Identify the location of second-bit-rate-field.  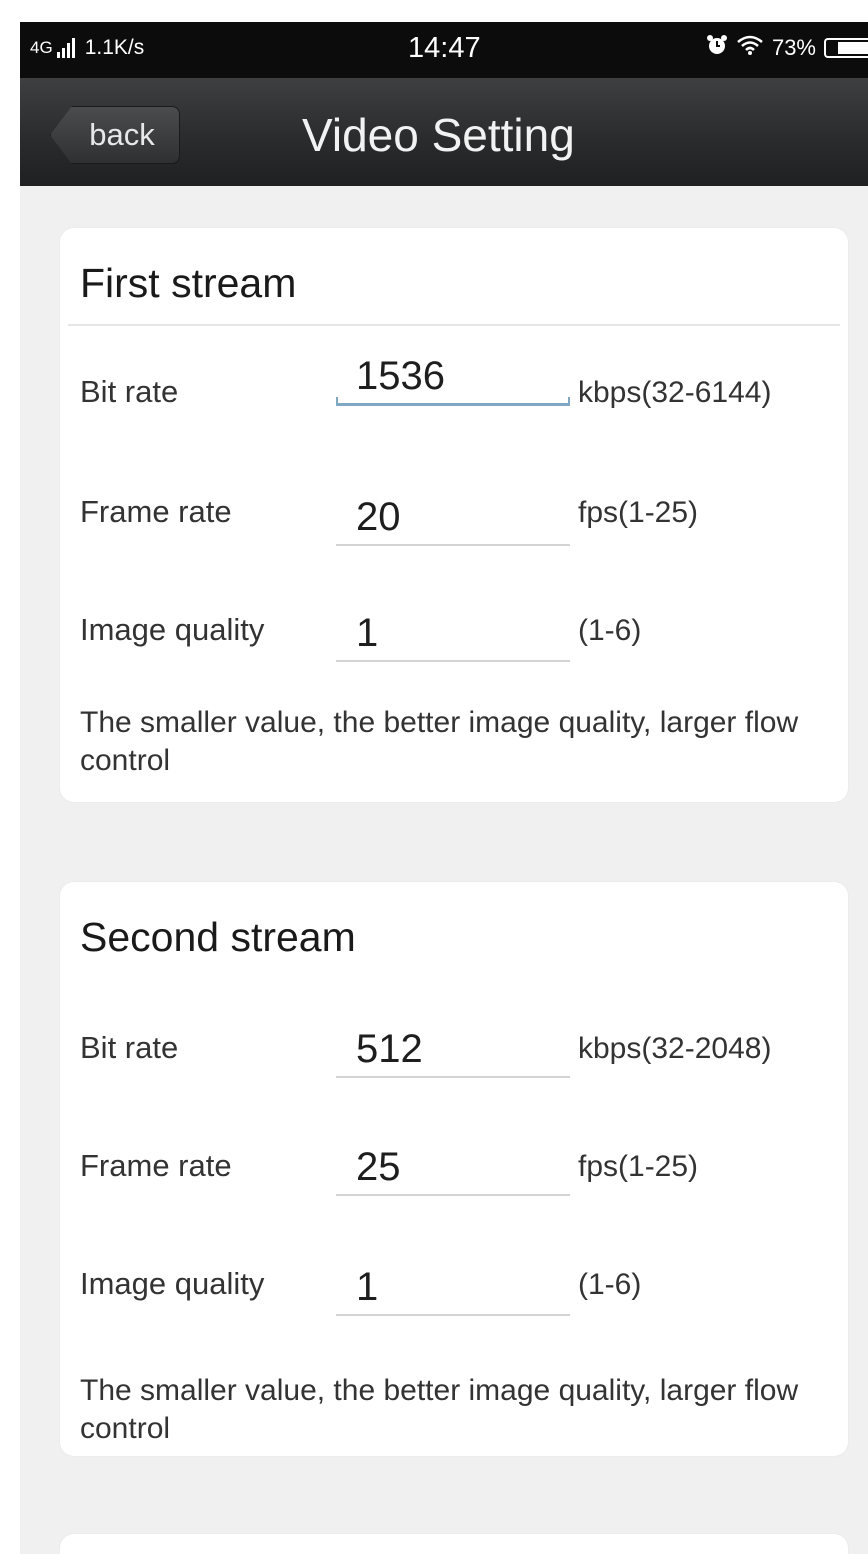
(453, 1050).